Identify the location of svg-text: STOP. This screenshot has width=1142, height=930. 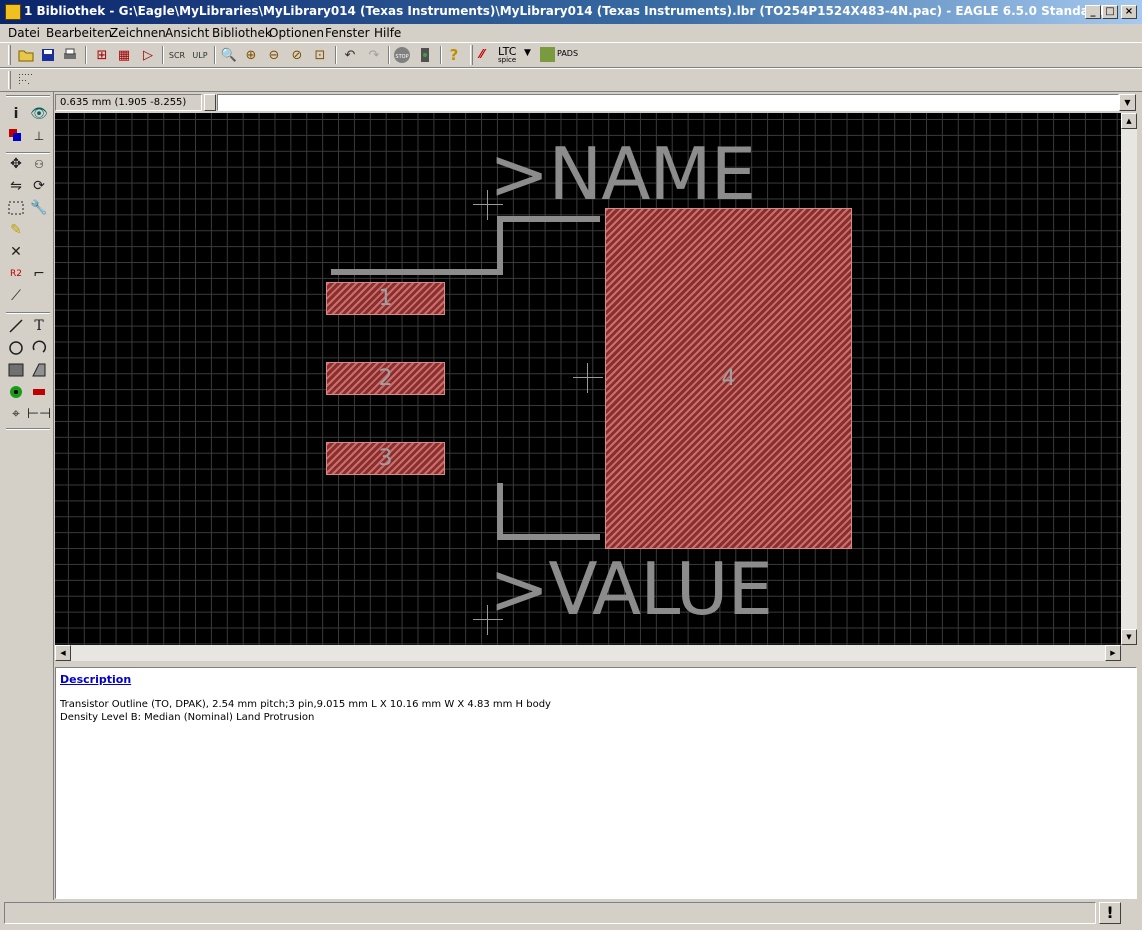
(401, 57).